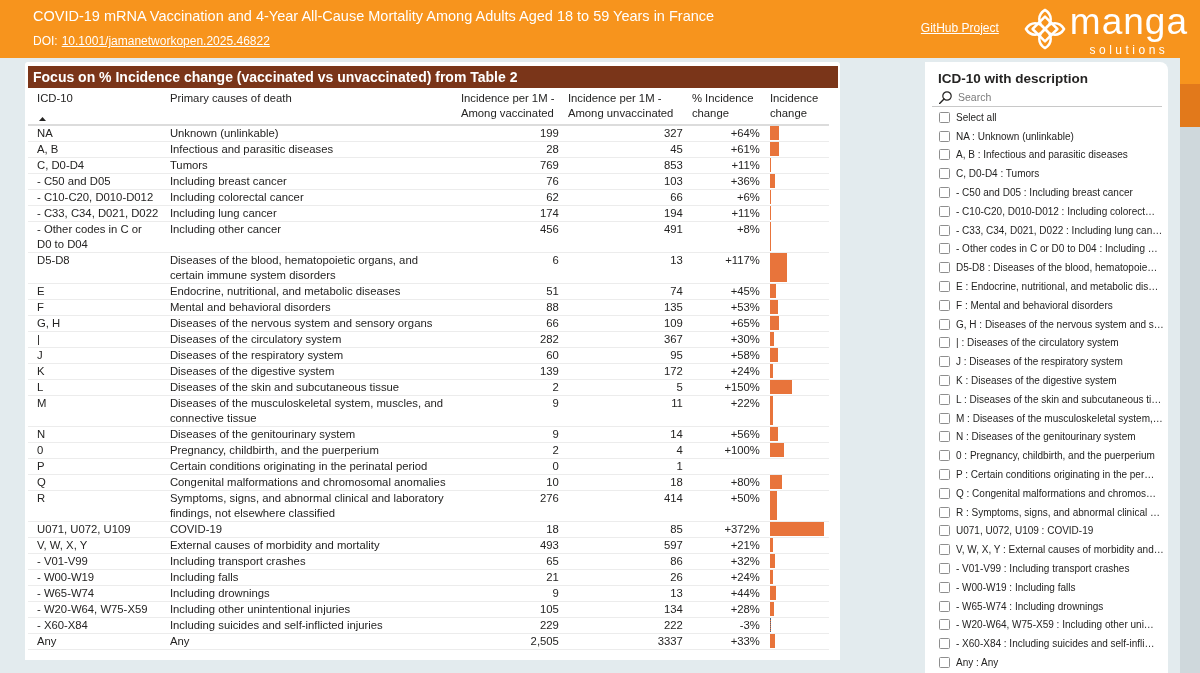  Describe the element at coordinates (621, 107) in the screenshot. I see `column-header: Incidence per 1M - Among unvaccinated` at that location.